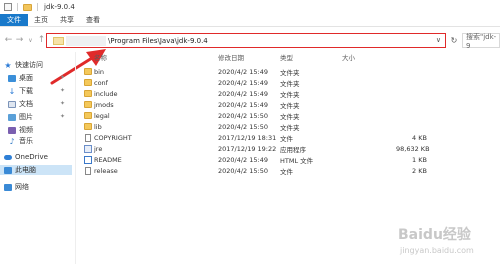 This screenshot has height=264, width=500. What do you see at coordinates (104, 104) in the screenshot?
I see `file-name: jmods` at bounding box center [104, 104].